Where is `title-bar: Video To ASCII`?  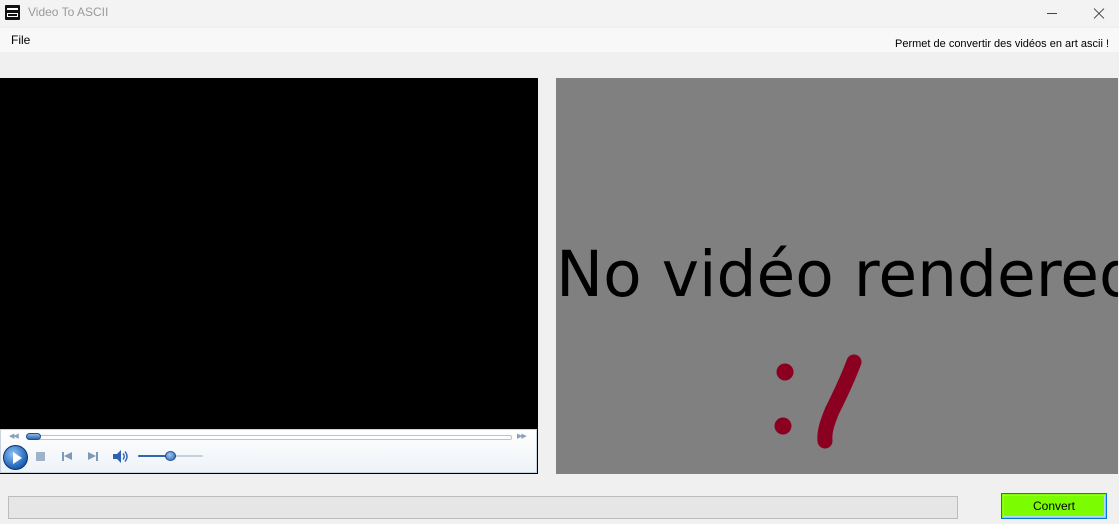
title-bar: Video To ASCII is located at coordinates (559, 13).